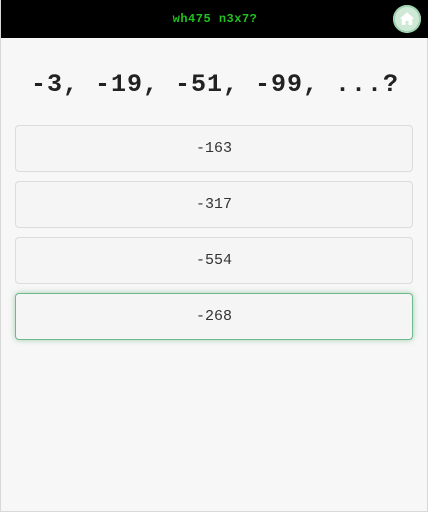  I want to click on home-icon, so click(407, 18).